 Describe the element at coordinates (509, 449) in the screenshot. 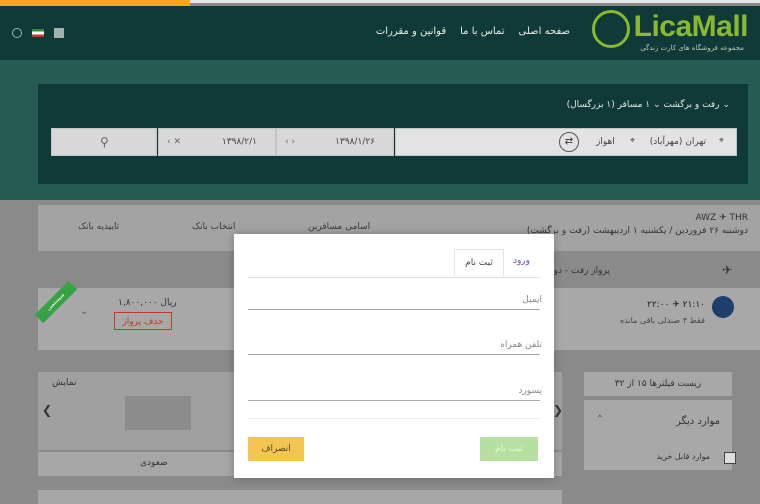

I see `register-submit-button: ثبت نام` at that location.